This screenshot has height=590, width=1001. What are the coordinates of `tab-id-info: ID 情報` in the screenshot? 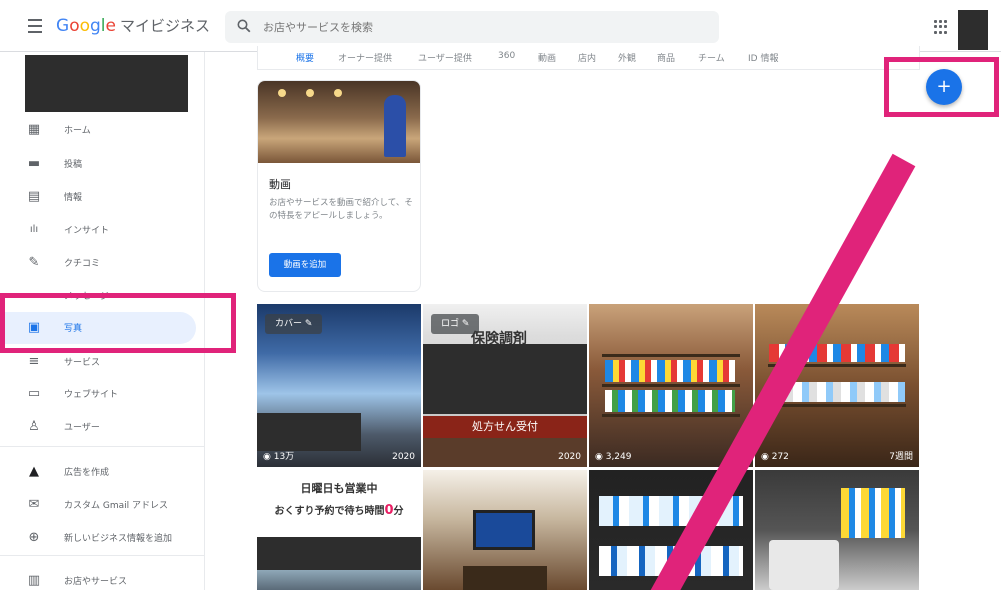 It's located at (763, 57).